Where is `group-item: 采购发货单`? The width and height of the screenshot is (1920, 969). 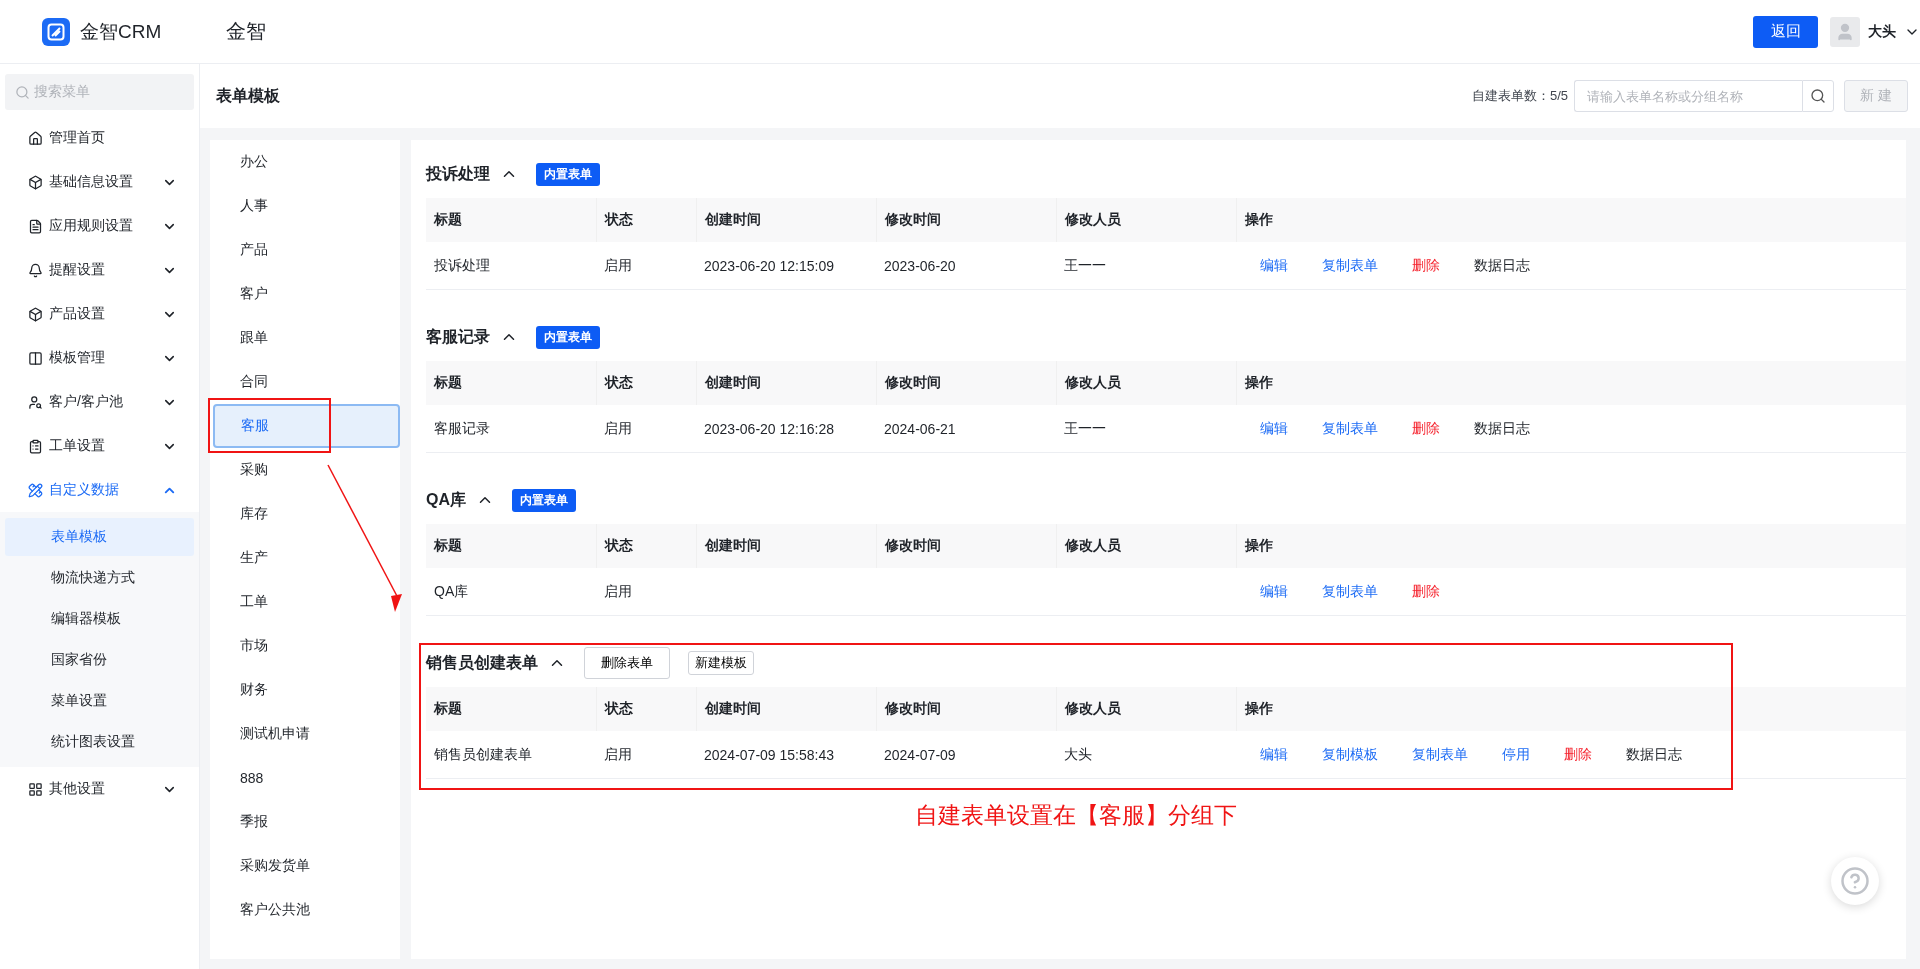
group-item: 采购发货单 is located at coordinates (305, 866).